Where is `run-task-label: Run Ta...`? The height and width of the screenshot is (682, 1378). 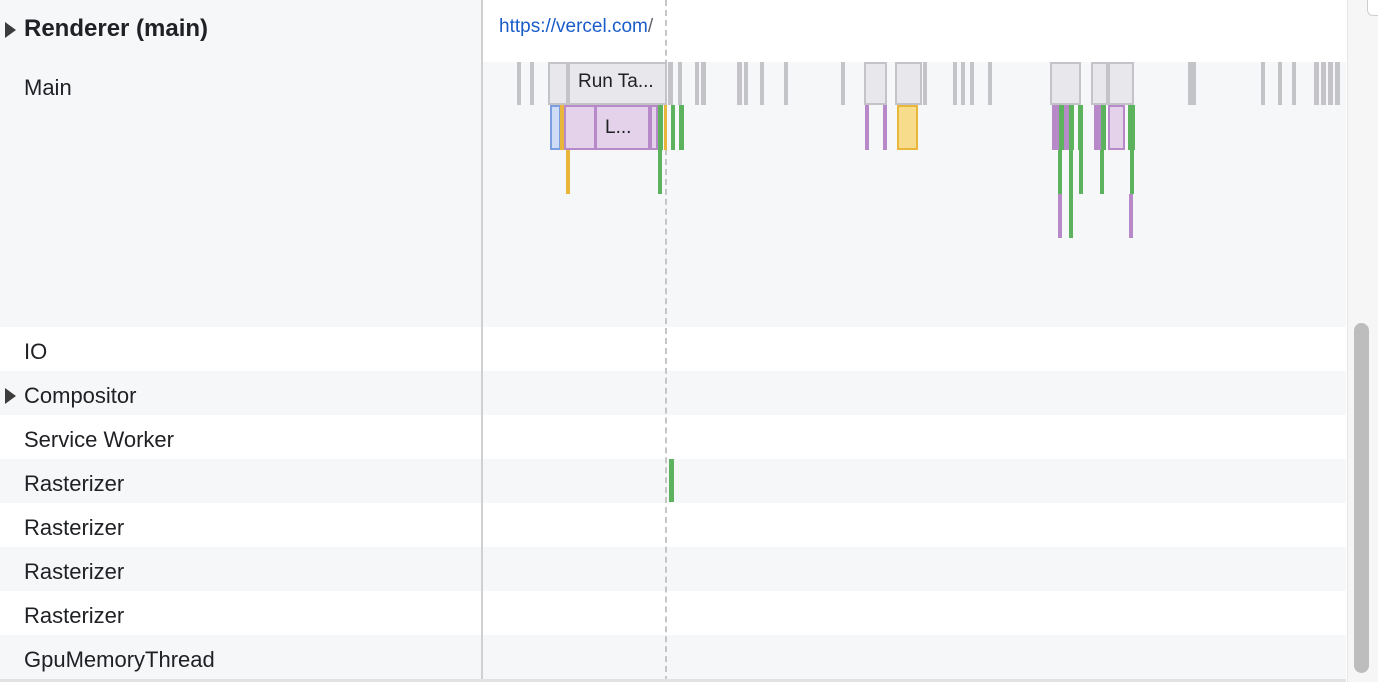 run-task-label: Run Ta... is located at coordinates (616, 81).